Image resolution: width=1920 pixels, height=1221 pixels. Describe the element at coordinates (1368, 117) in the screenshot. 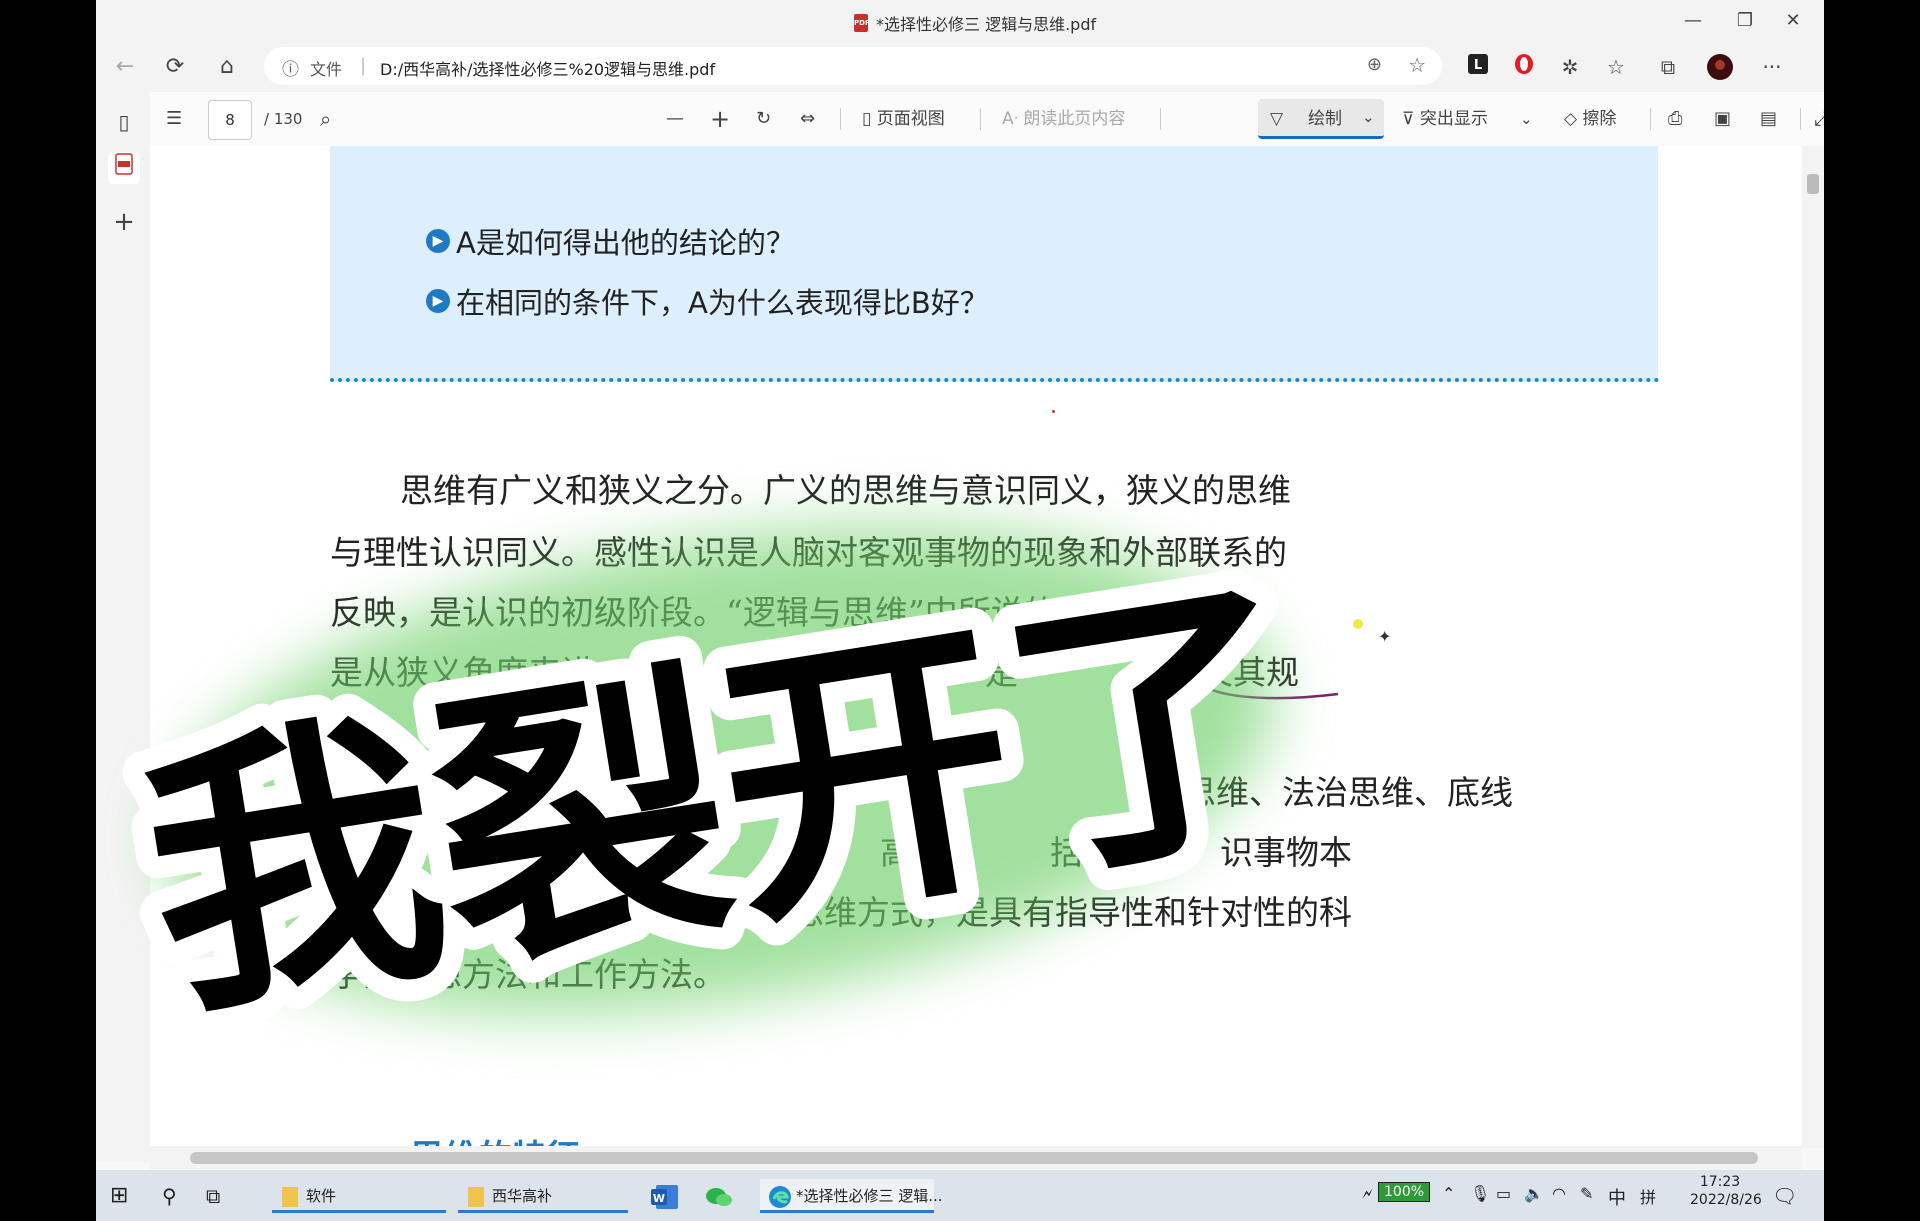

I see `draw-dropdown-icon: ⌄` at that location.